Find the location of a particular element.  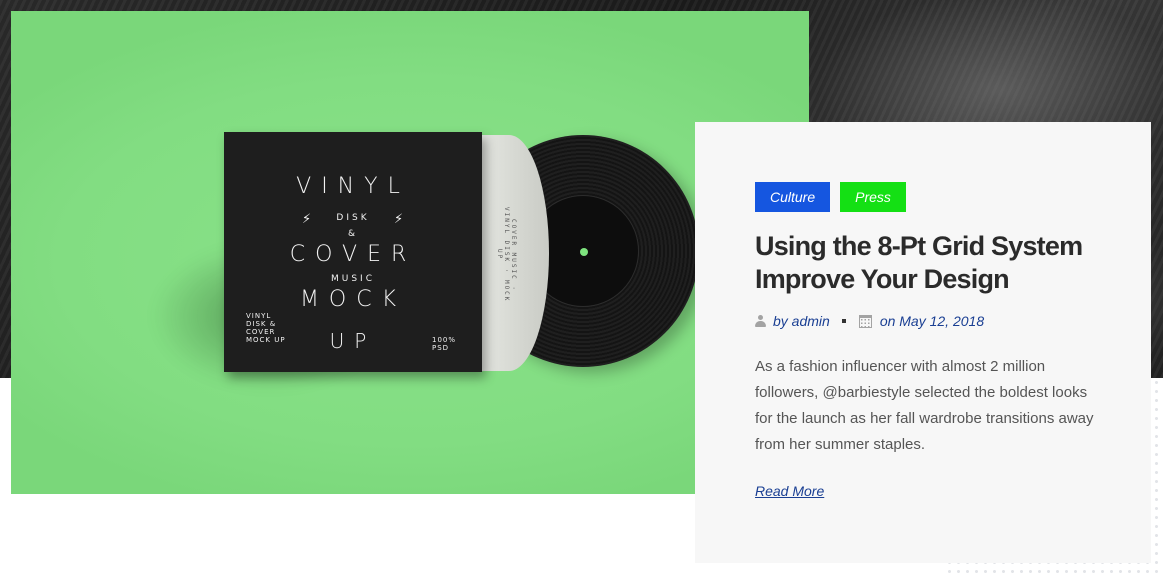

cover-title-vinyl: VINYL is located at coordinates (353, 186).